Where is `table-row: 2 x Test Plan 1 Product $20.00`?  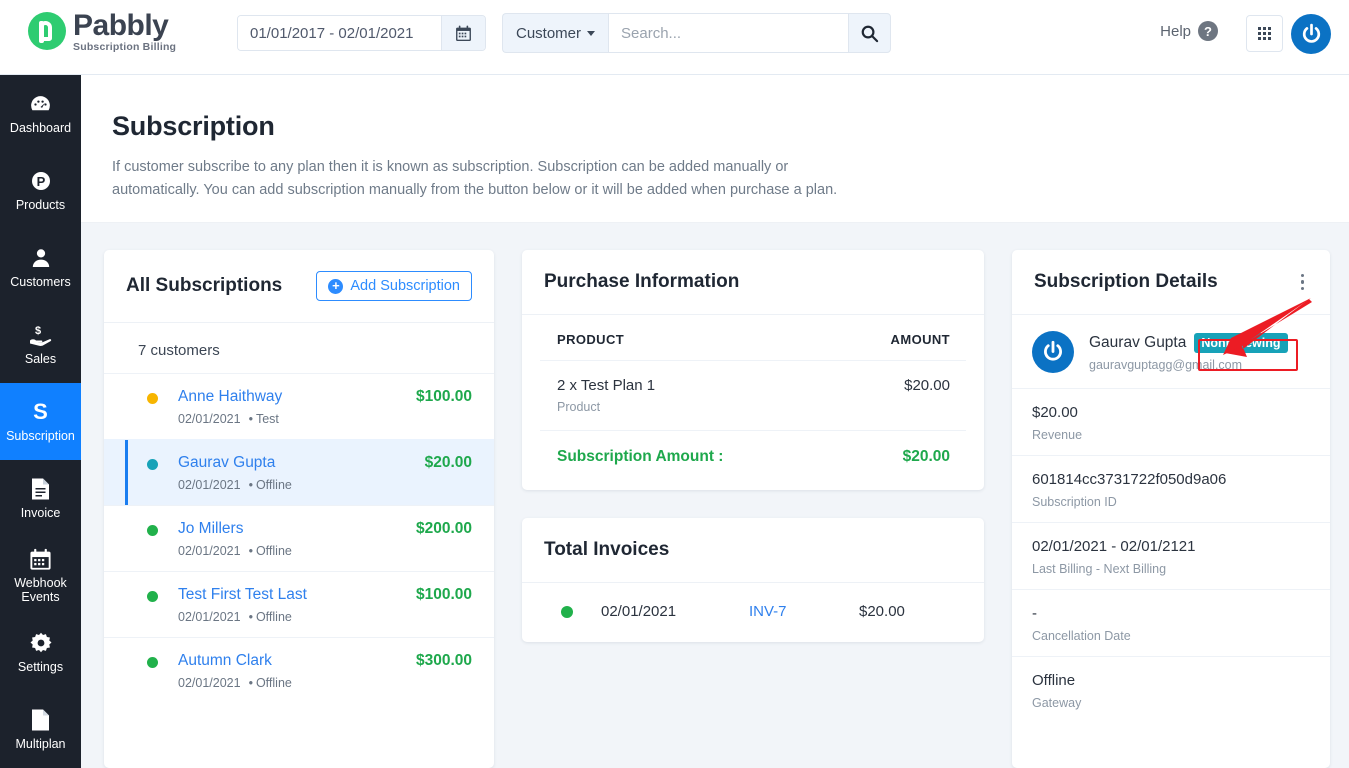 table-row: 2 x Test Plan 1 Product $20.00 is located at coordinates (753, 396).